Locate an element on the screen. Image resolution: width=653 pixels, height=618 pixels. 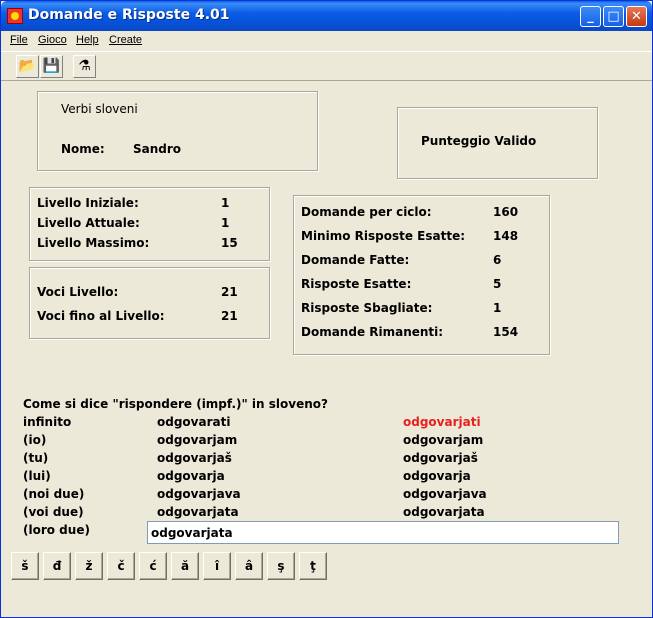
minimize-button: _ is located at coordinates (590, 16).